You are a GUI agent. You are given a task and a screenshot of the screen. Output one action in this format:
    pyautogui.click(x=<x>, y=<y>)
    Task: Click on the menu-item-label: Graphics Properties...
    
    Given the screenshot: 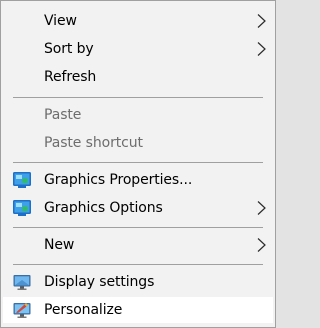 What is the action you would take?
    pyautogui.click(x=118, y=180)
    